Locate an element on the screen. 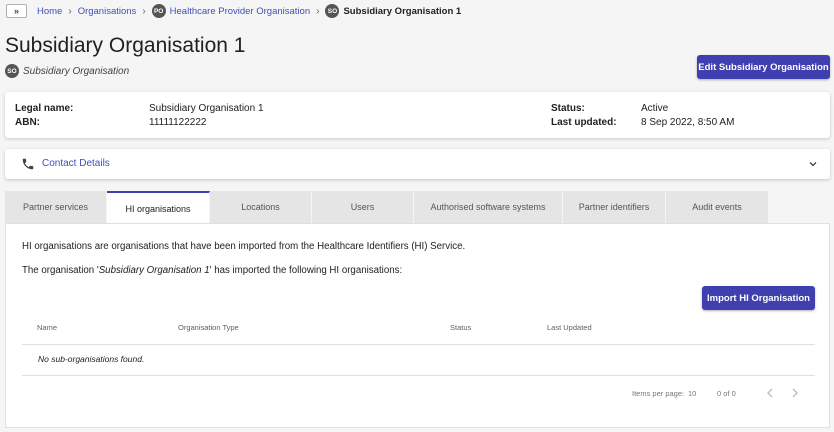 The image size is (834, 432). abn-value: 11111122222 is located at coordinates (178, 122).